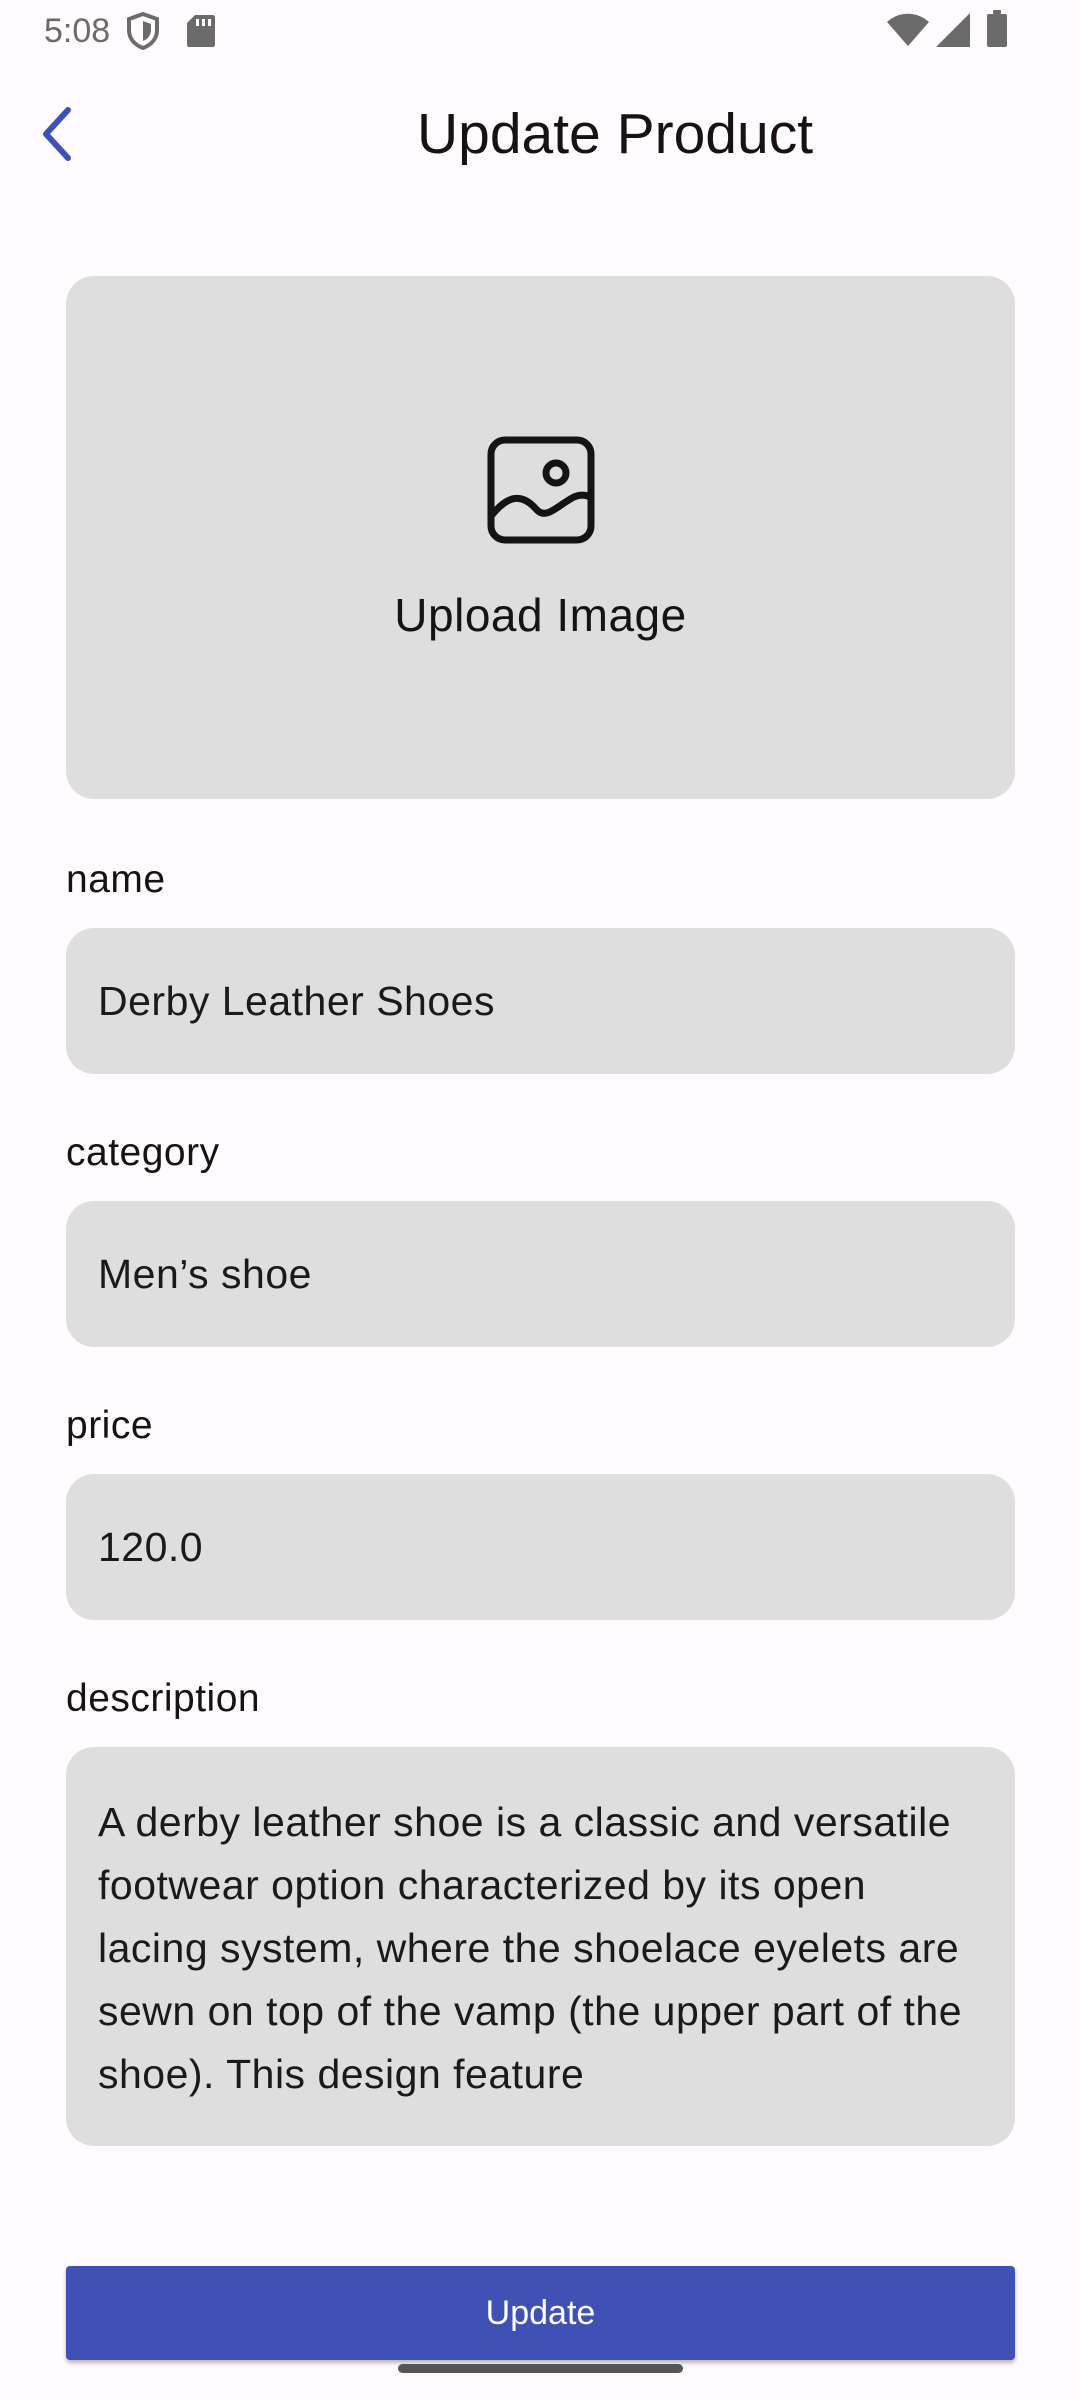 The width and height of the screenshot is (1080, 2400). I want to click on name-field: Derby Leather Shoes, so click(540, 1001).